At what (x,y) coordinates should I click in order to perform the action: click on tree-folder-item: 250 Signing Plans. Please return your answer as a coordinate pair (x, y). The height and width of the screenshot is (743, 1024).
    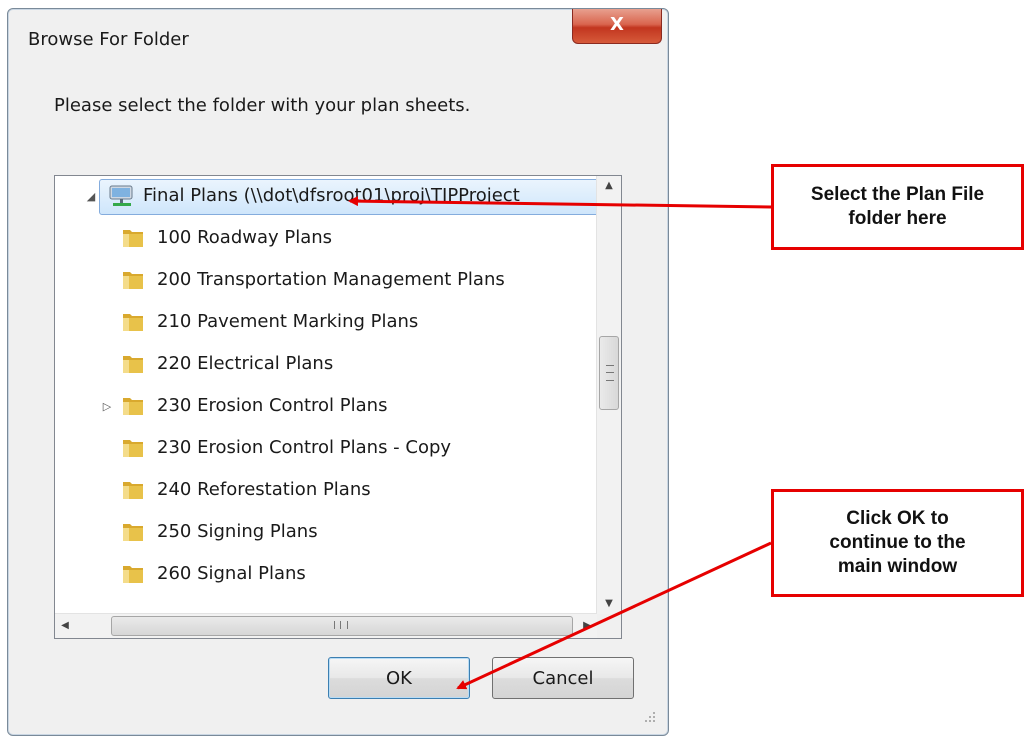
    Looking at the image, I should click on (325, 533).